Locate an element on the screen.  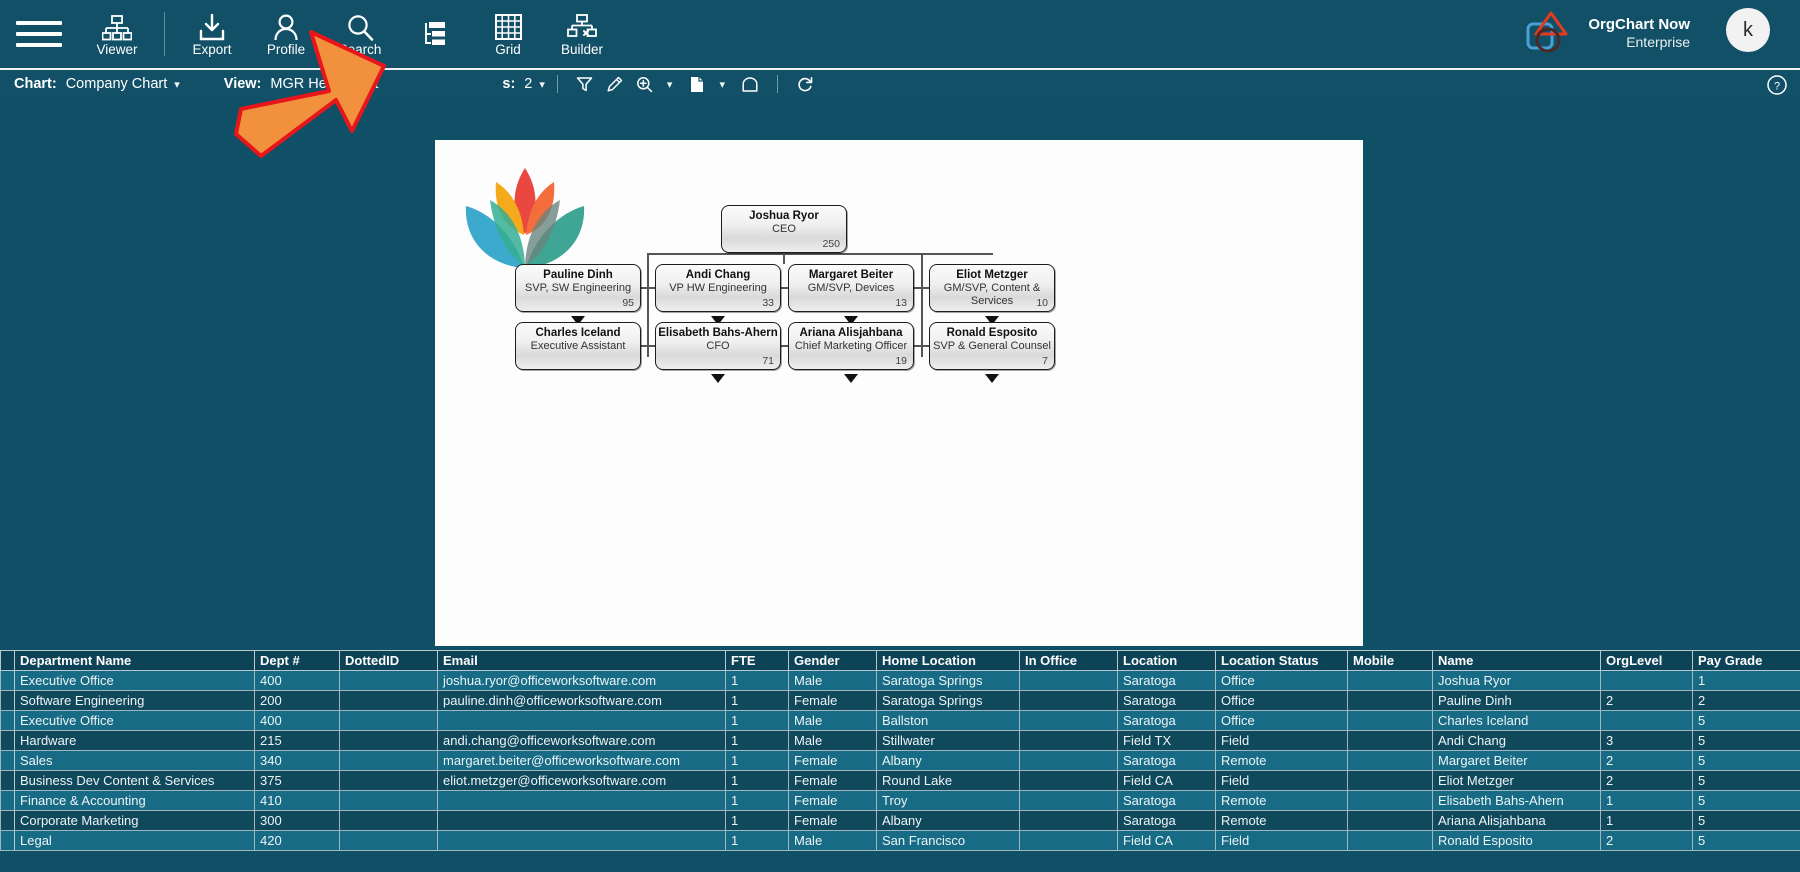
column-header: Dept # is located at coordinates (297, 660).